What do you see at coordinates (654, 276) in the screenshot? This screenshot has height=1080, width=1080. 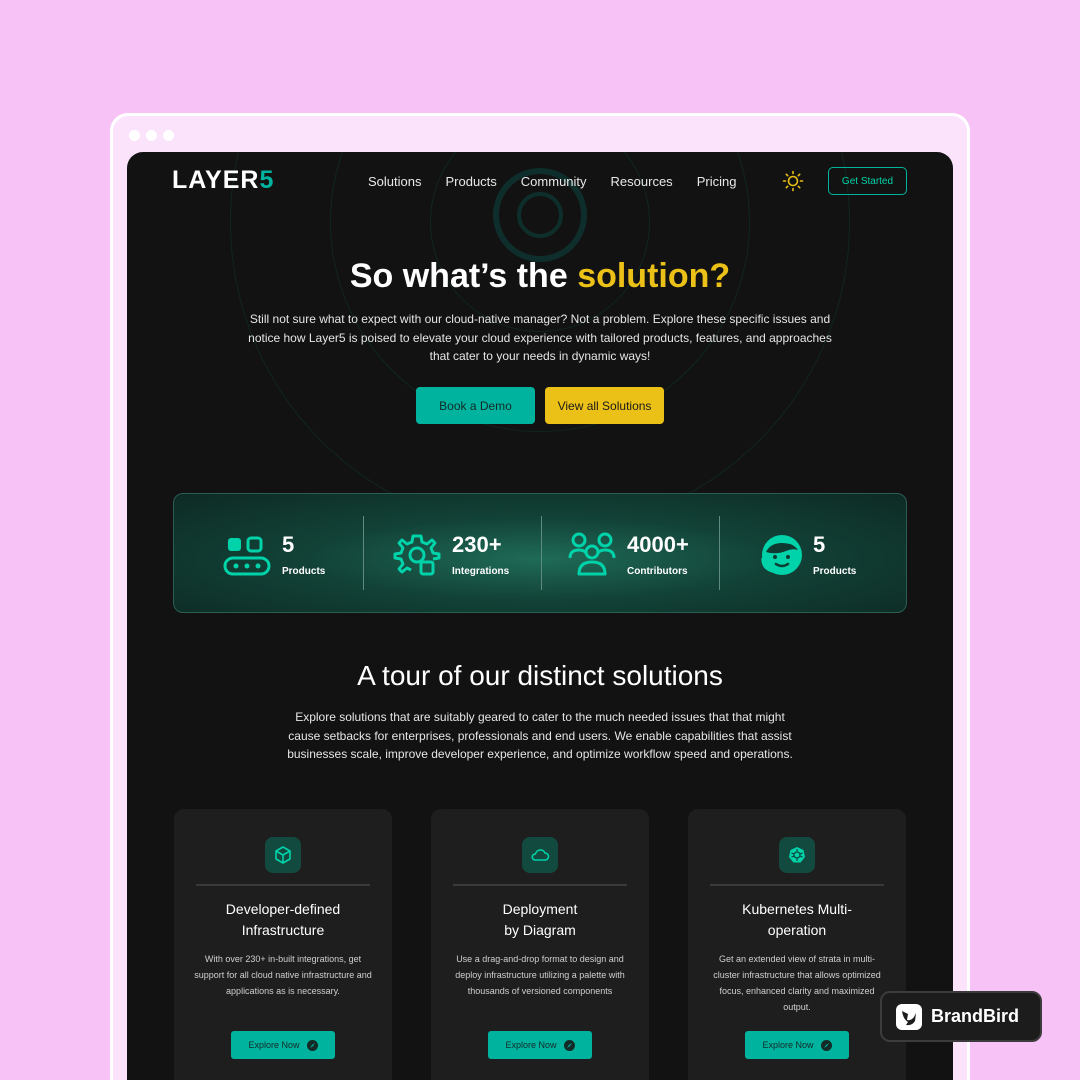 I see `hero-title-accent: solution?` at bounding box center [654, 276].